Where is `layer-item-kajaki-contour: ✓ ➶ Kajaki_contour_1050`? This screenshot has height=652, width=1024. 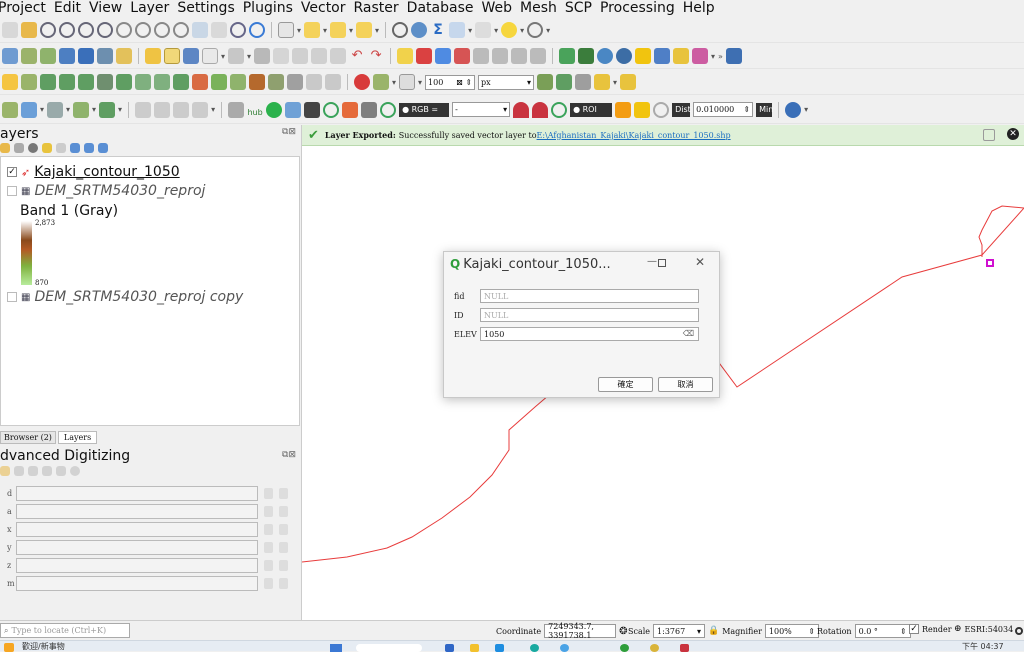
layer-item-kajaki-contour: ✓ ➶ Kajaki_contour_1050 is located at coordinates (93, 172).